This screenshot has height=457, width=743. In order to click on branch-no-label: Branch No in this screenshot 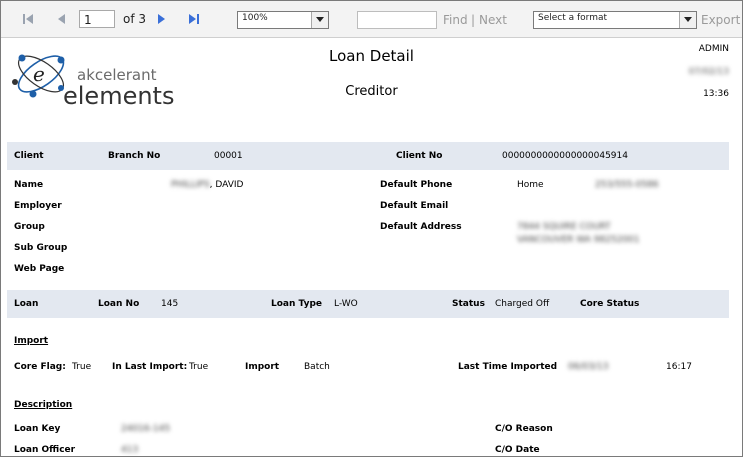, I will do `click(134, 156)`.